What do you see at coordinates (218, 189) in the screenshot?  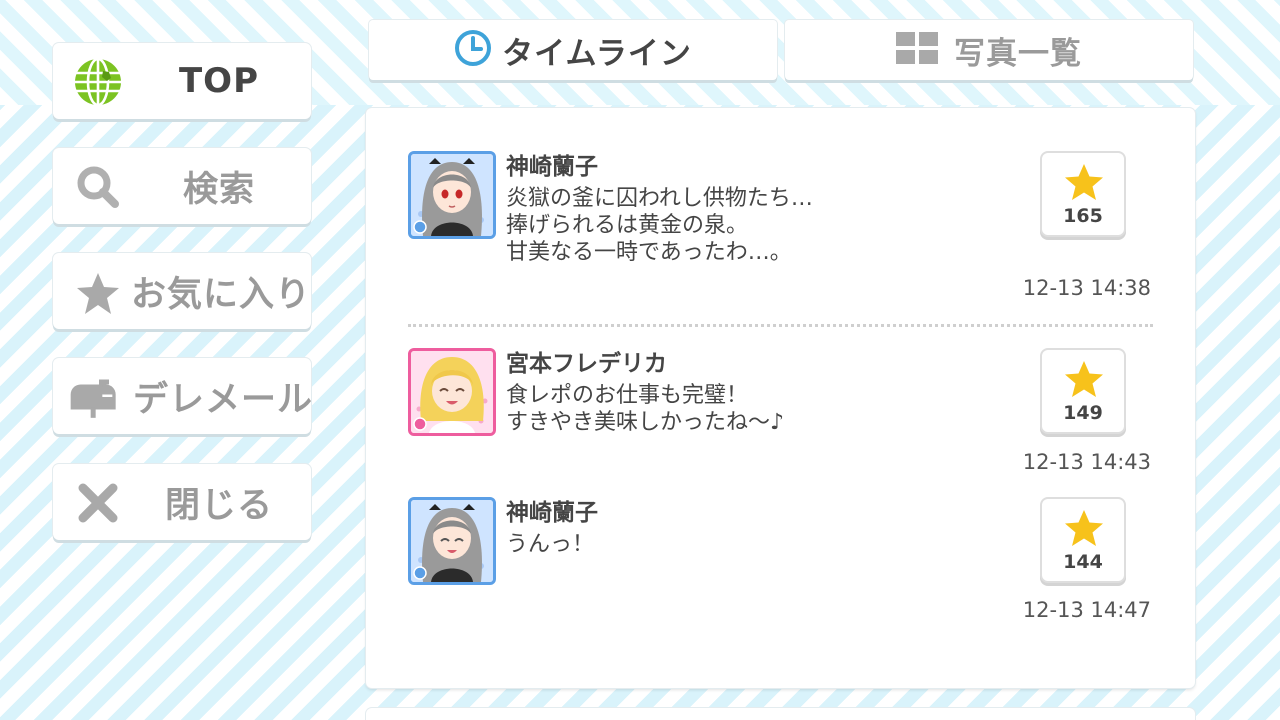 I see `sidebar-item-label: 検索` at bounding box center [218, 189].